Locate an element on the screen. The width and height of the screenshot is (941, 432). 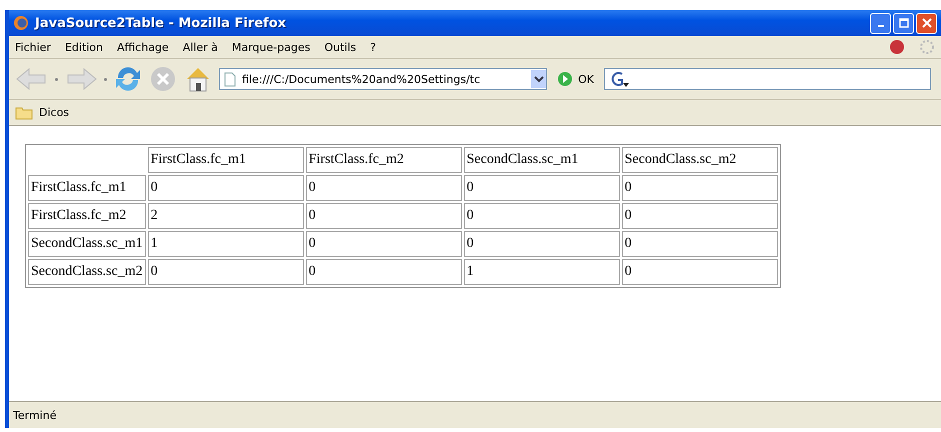
globe-icon is located at coordinates (21, 23).